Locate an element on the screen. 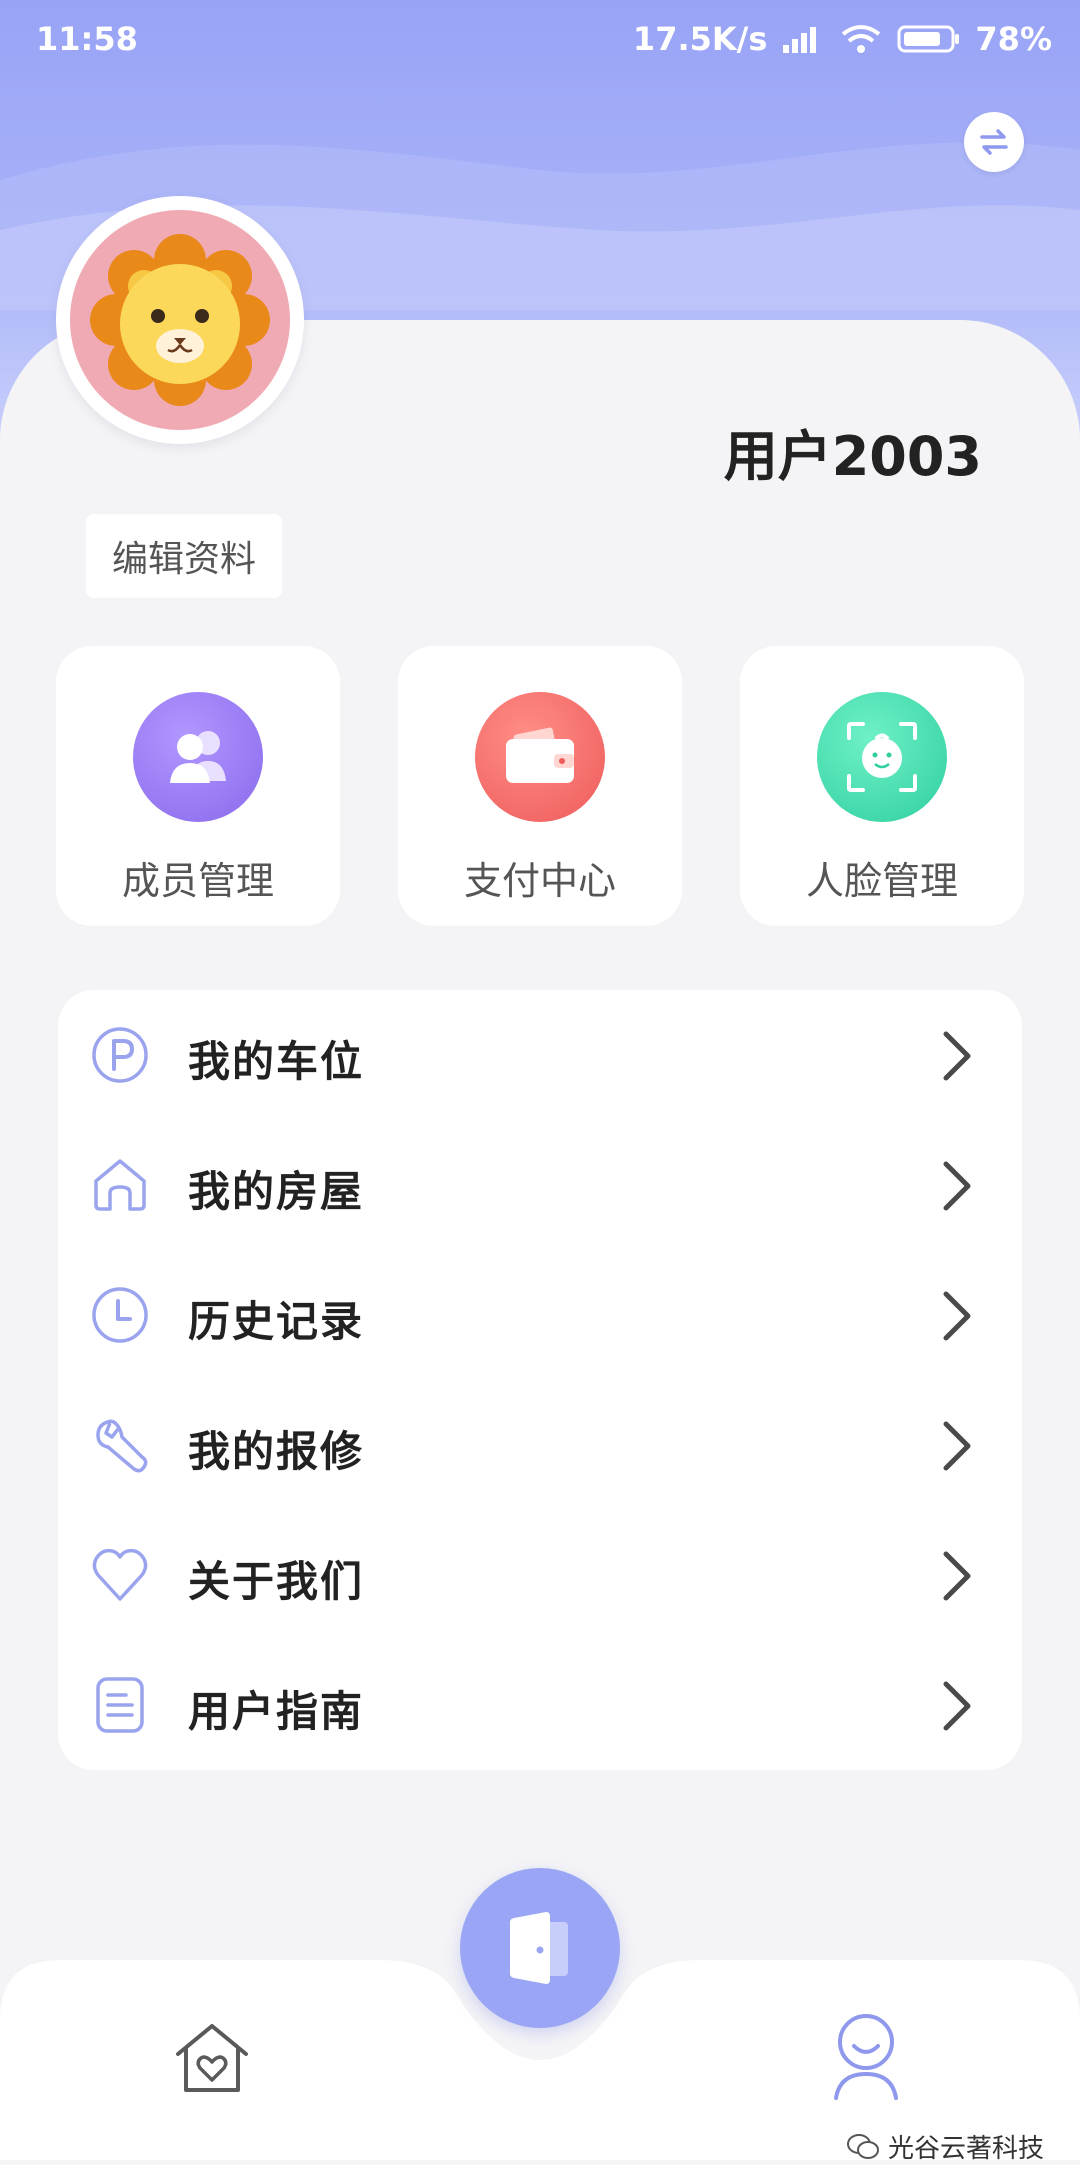 This screenshot has width=1080, height=2165. open-door-button is located at coordinates (540, 1948).